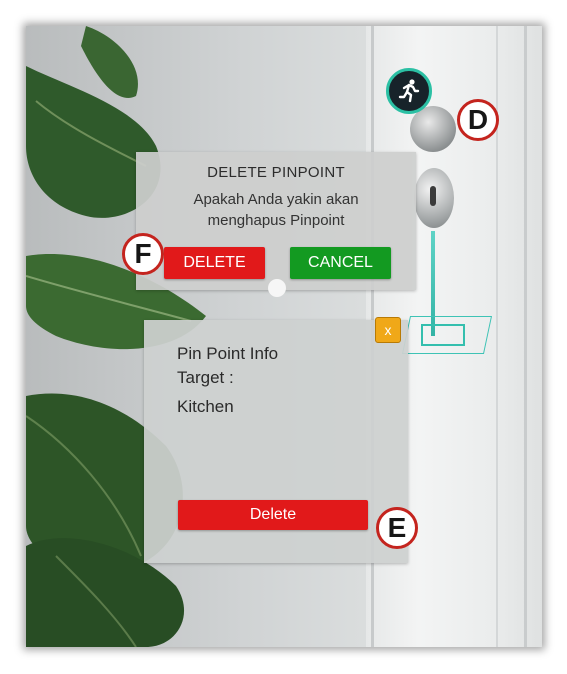 This screenshot has height=674, width=567. What do you see at coordinates (277, 288) in the screenshot?
I see `drag-handle` at bounding box center [277, 288].